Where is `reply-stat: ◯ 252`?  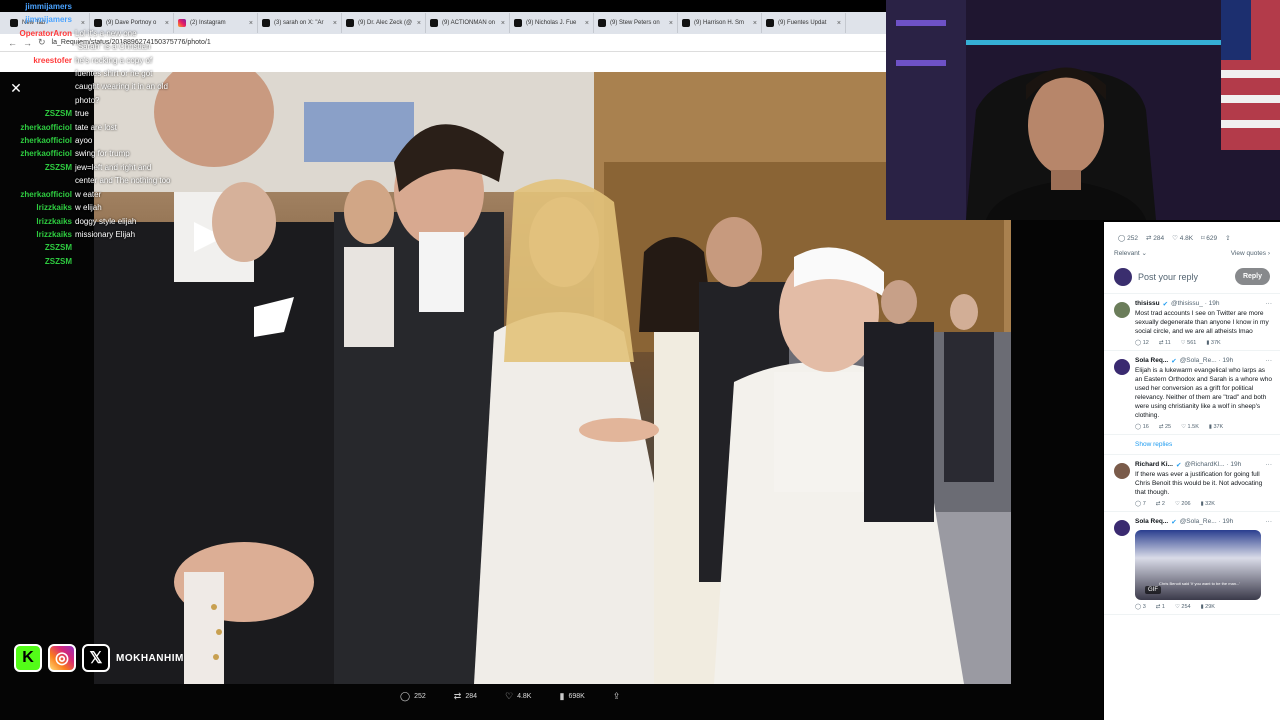
reply-stat: ◯ 252 is located at coordinates (1128, 238).